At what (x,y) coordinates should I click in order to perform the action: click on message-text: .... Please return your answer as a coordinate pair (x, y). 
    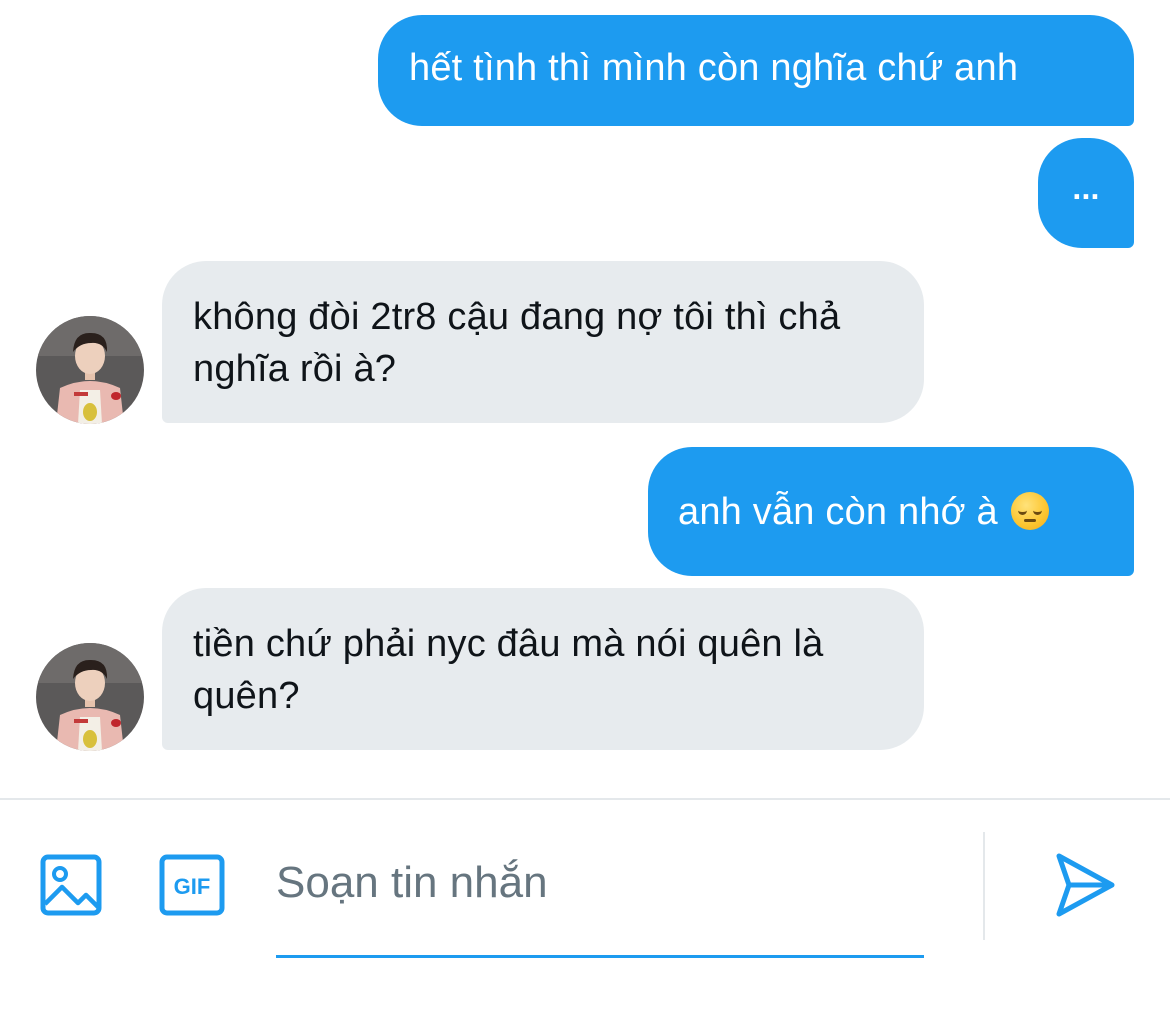
    Looking at the image, I should click on (1086, 188).